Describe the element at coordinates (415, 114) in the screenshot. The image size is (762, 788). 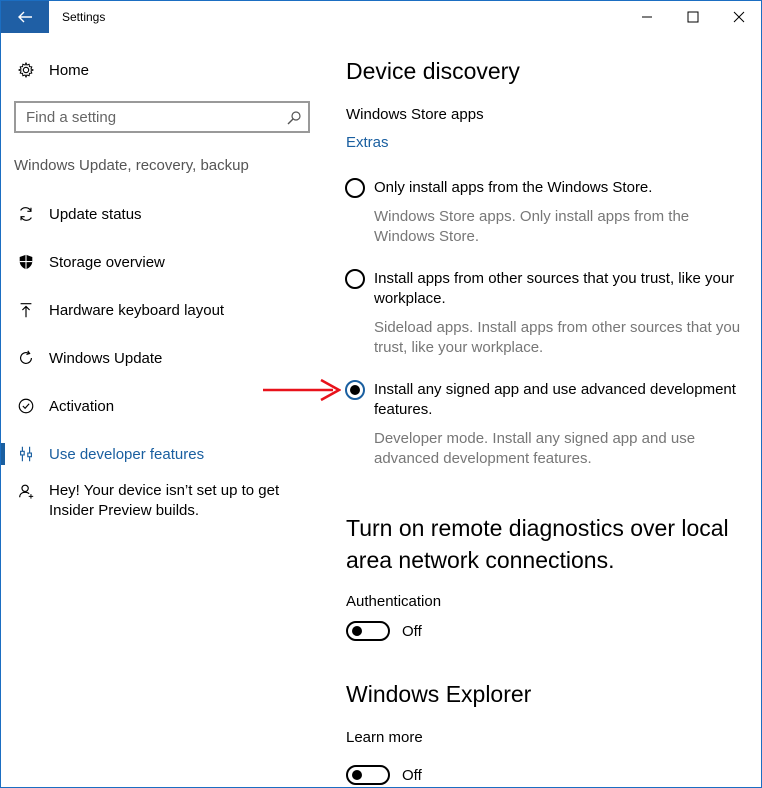
I see `windows-store-apps-label: Windows Store apps` at that location.